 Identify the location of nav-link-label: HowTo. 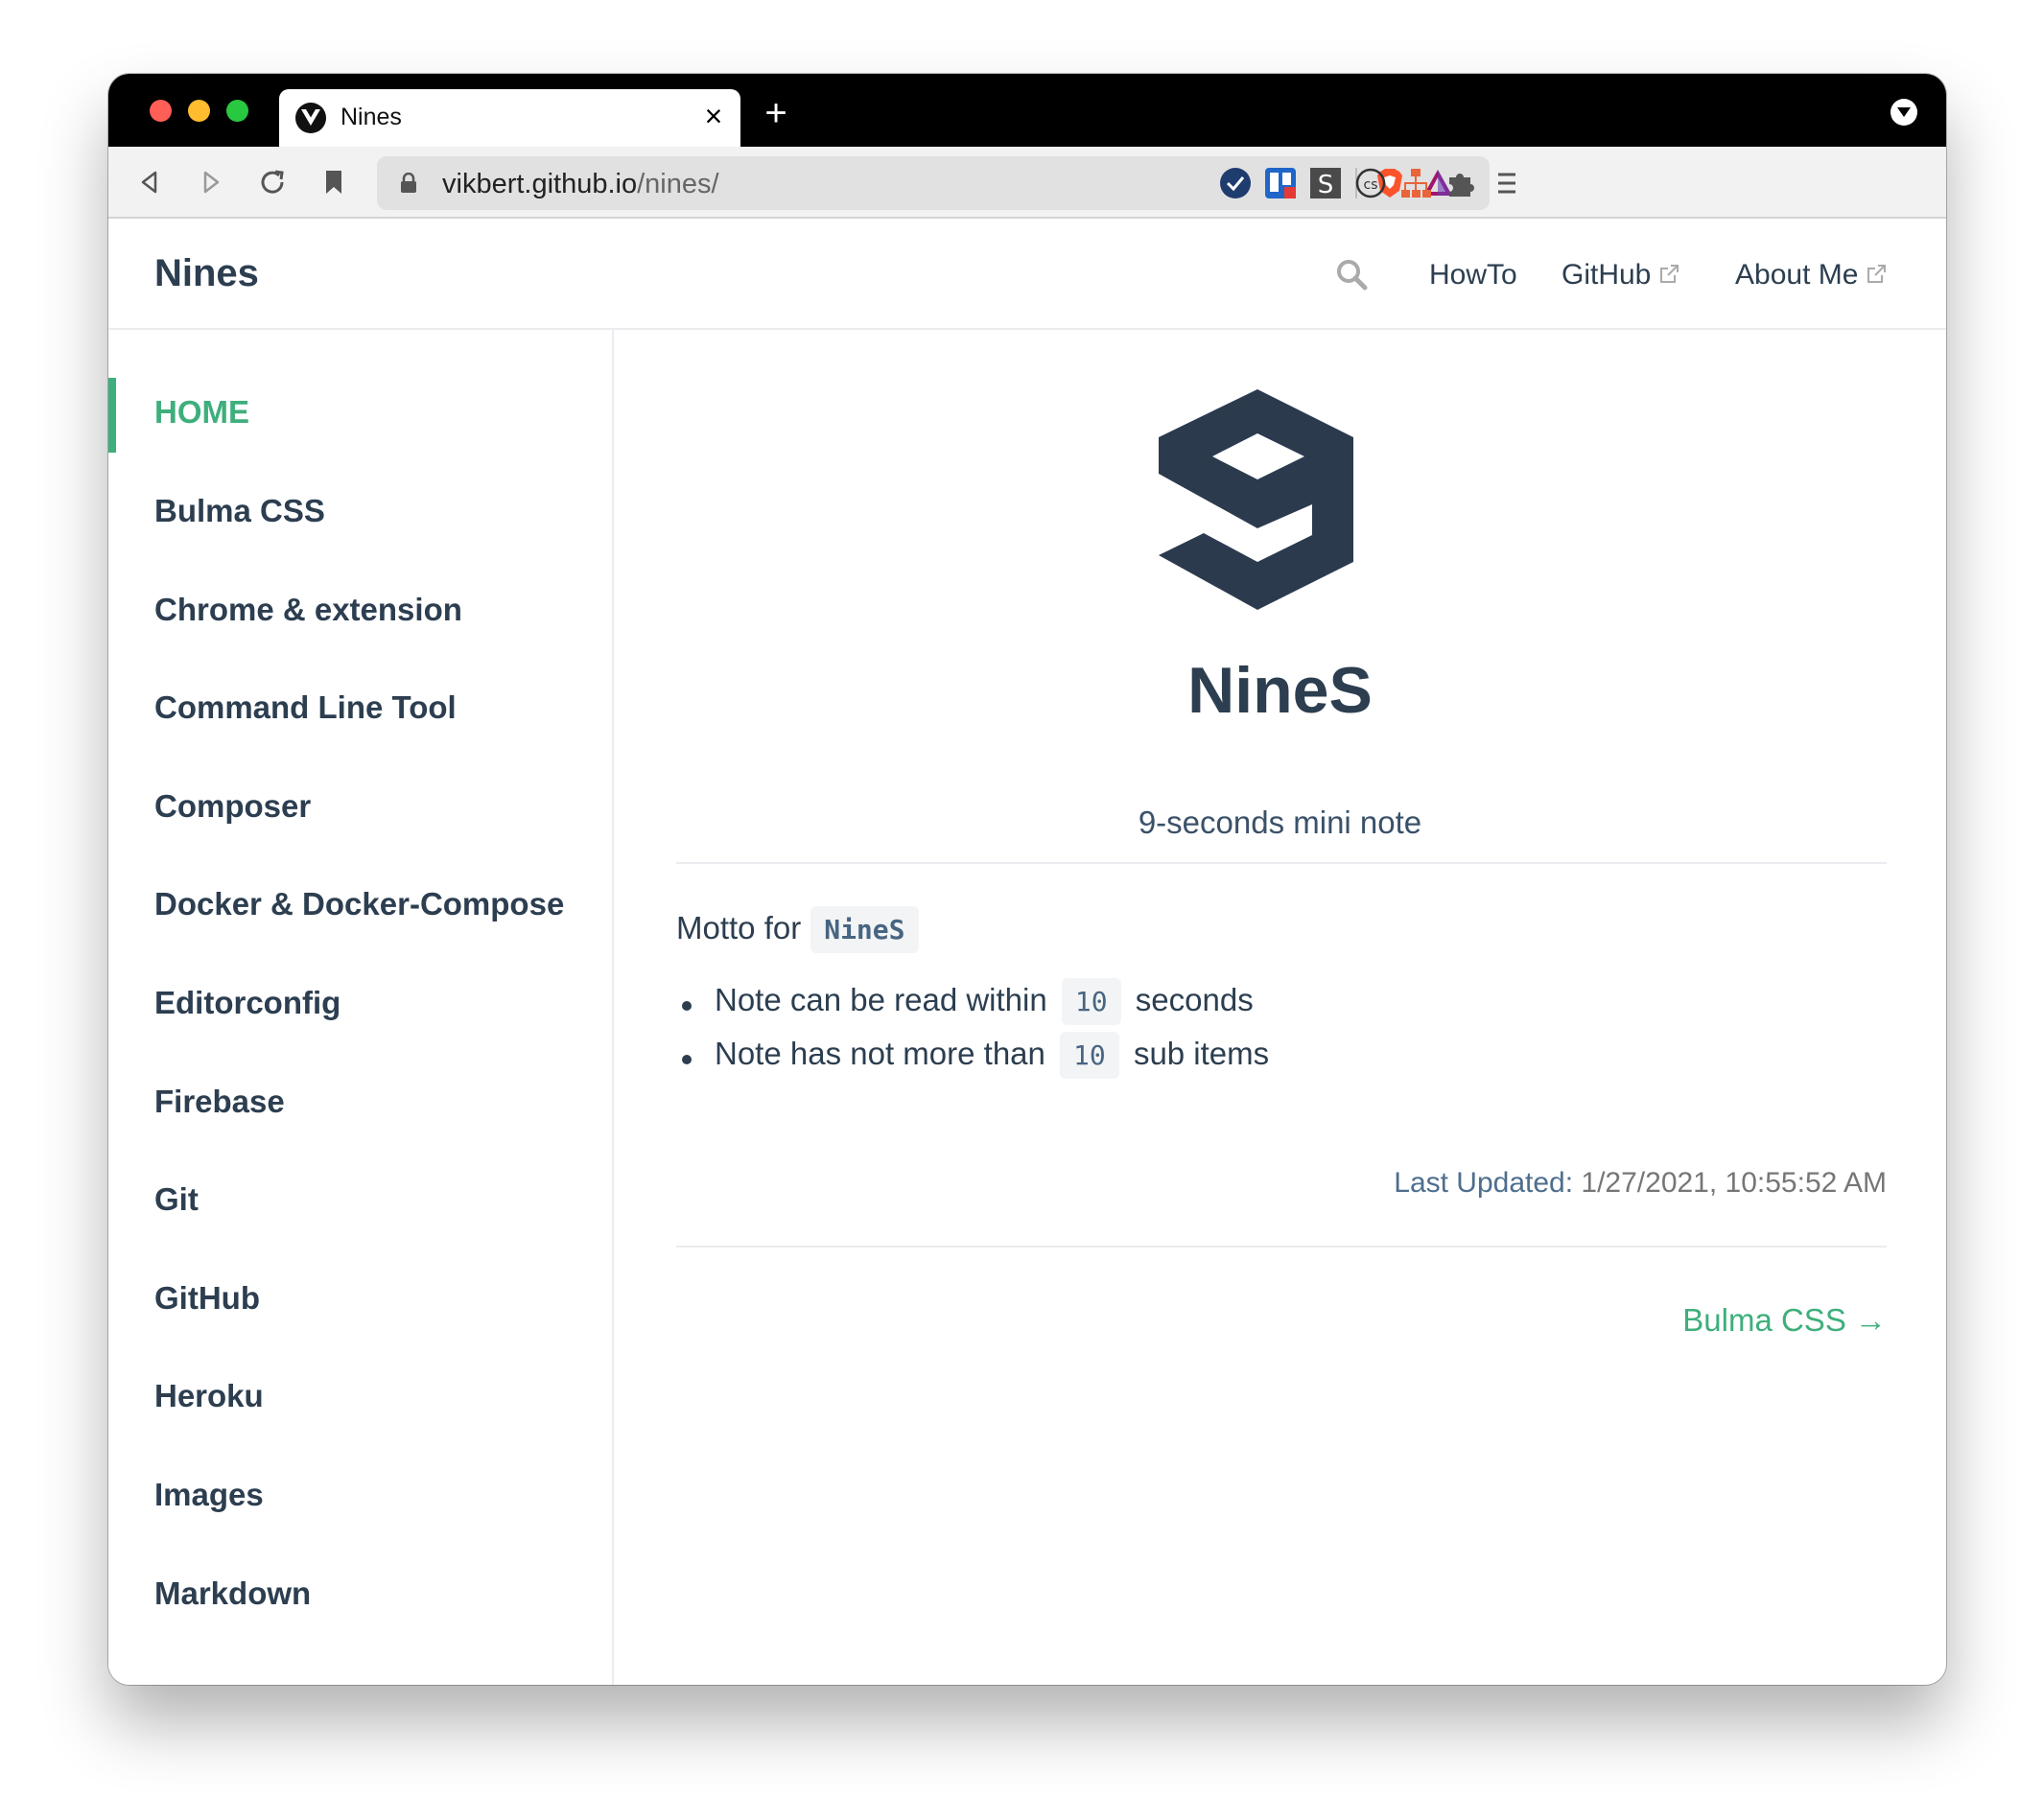
(1473, 275).